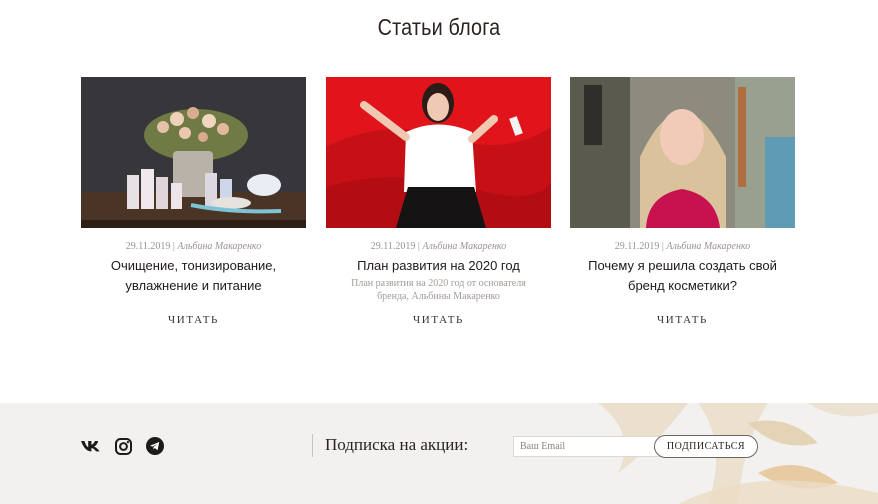  I want to click on subscribe-button: ПОДПИСАТЬСЯ, so click(706, 446).